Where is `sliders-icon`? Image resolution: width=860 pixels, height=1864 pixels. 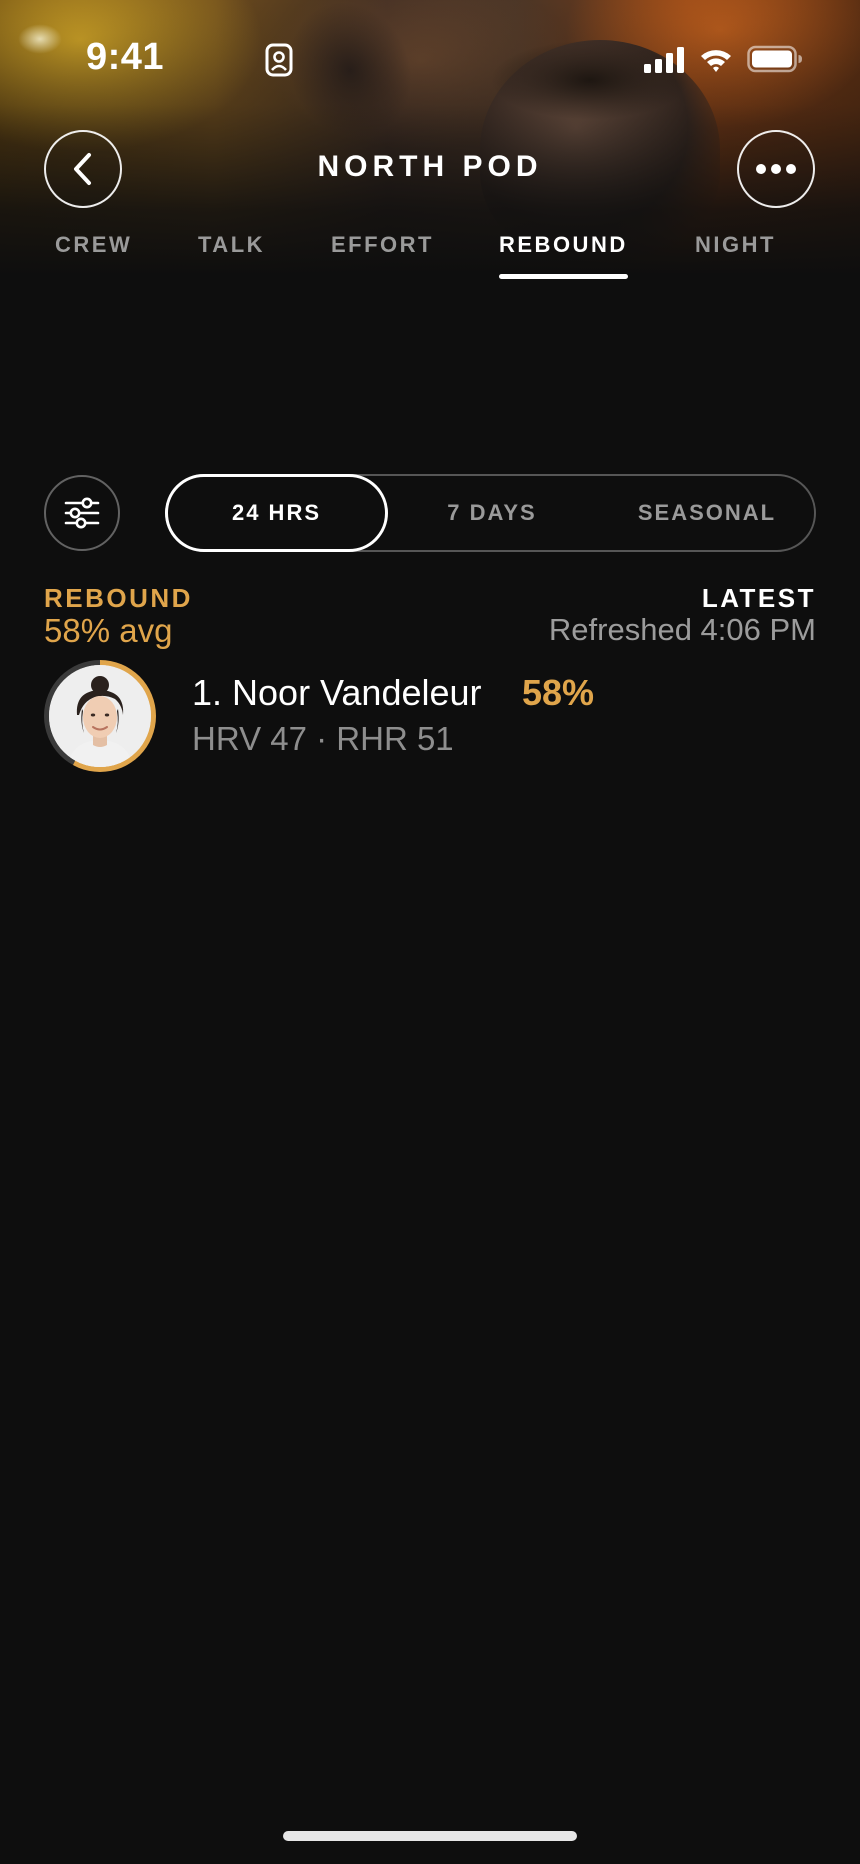 sliders-icon is located at coordinates (82, 513).